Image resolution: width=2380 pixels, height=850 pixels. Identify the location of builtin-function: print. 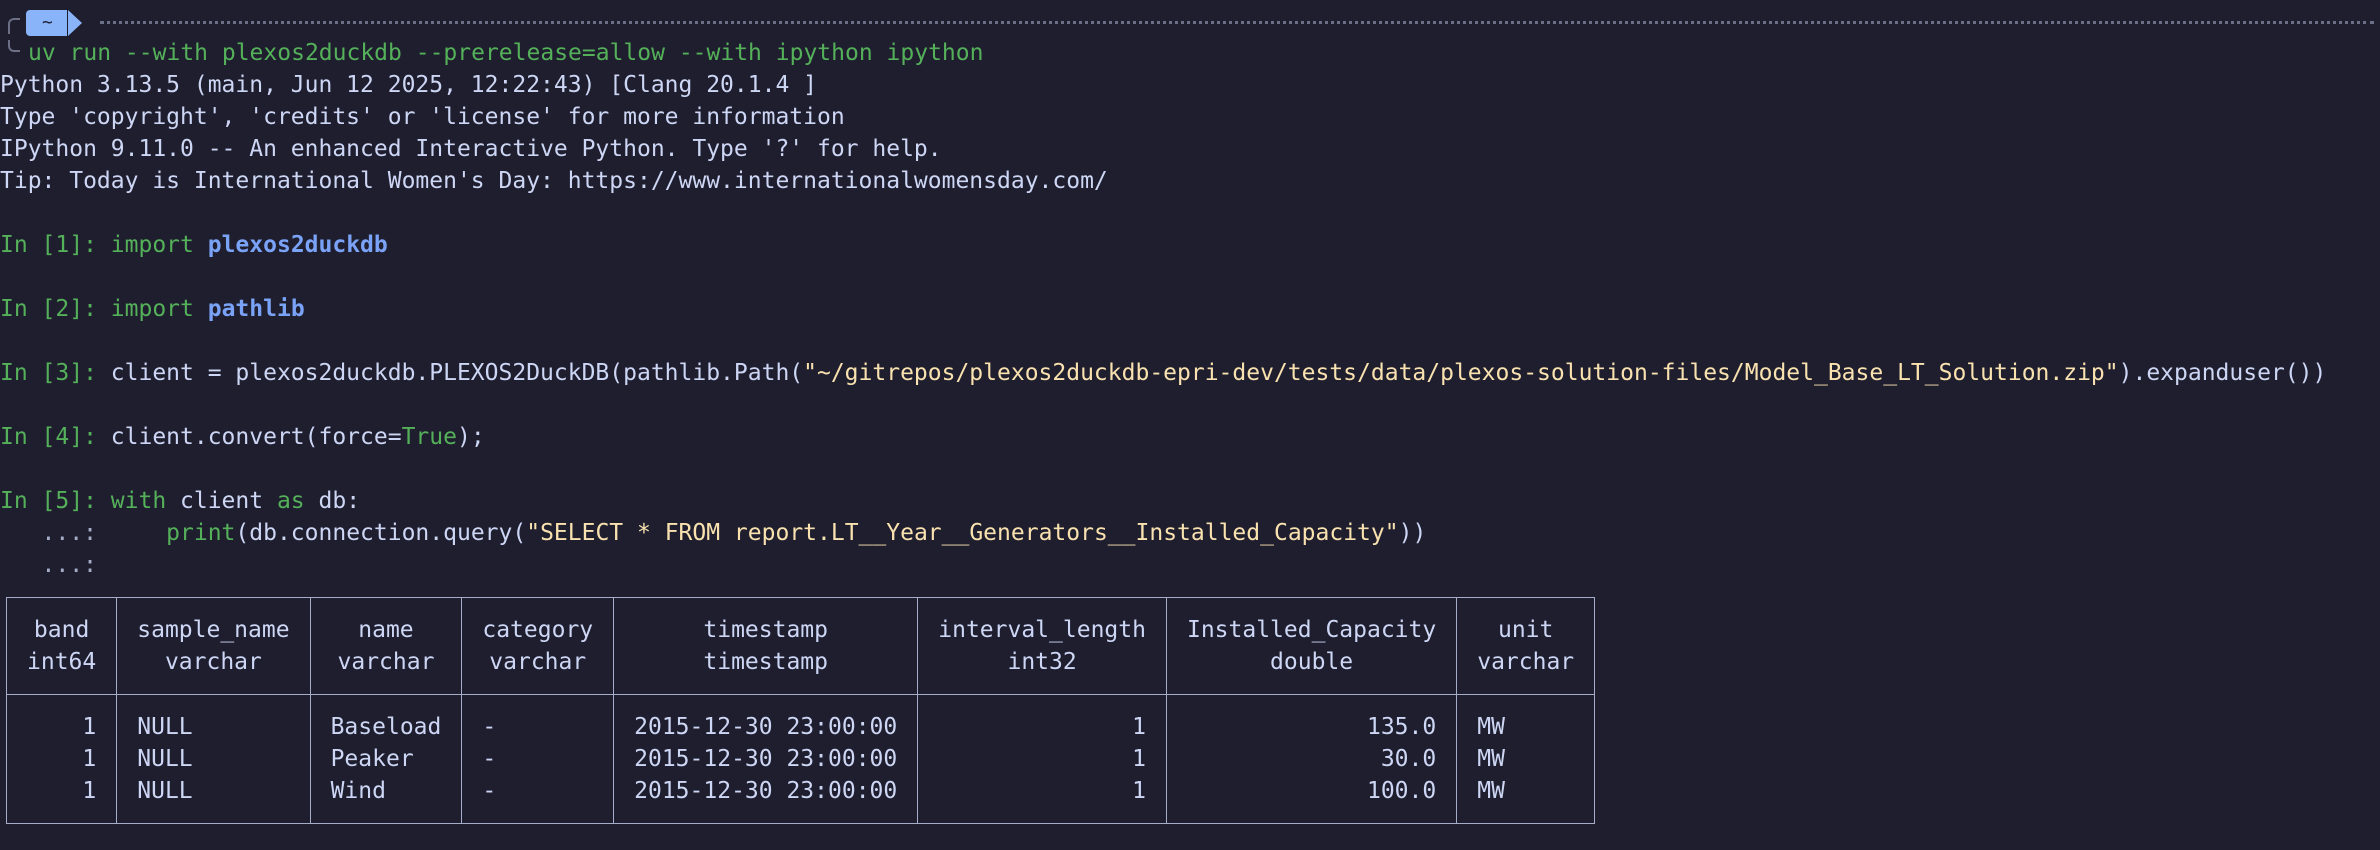
(201, 533).